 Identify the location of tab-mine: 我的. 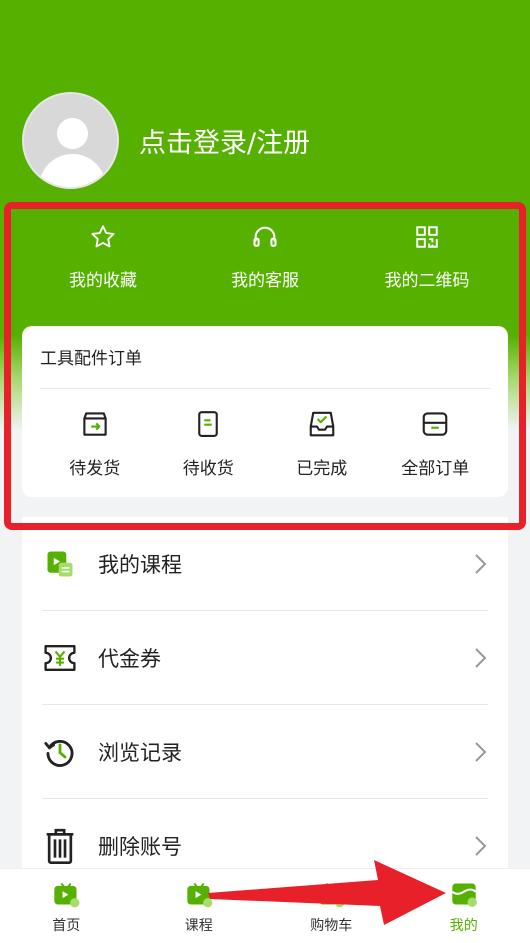
(464, 906).